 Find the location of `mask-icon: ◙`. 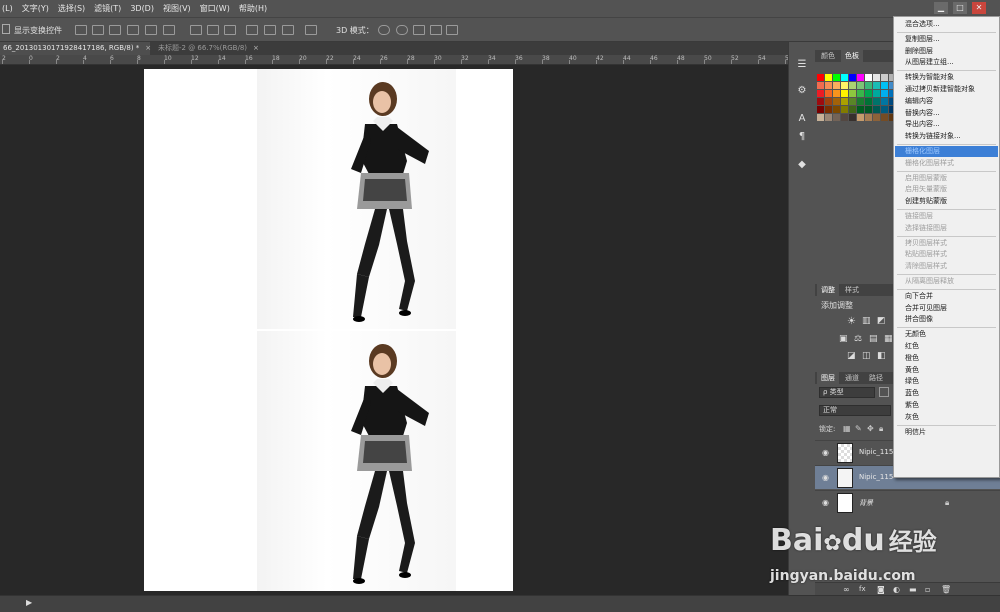

mask-icon: ◙ is located at coordinates (881, 589).